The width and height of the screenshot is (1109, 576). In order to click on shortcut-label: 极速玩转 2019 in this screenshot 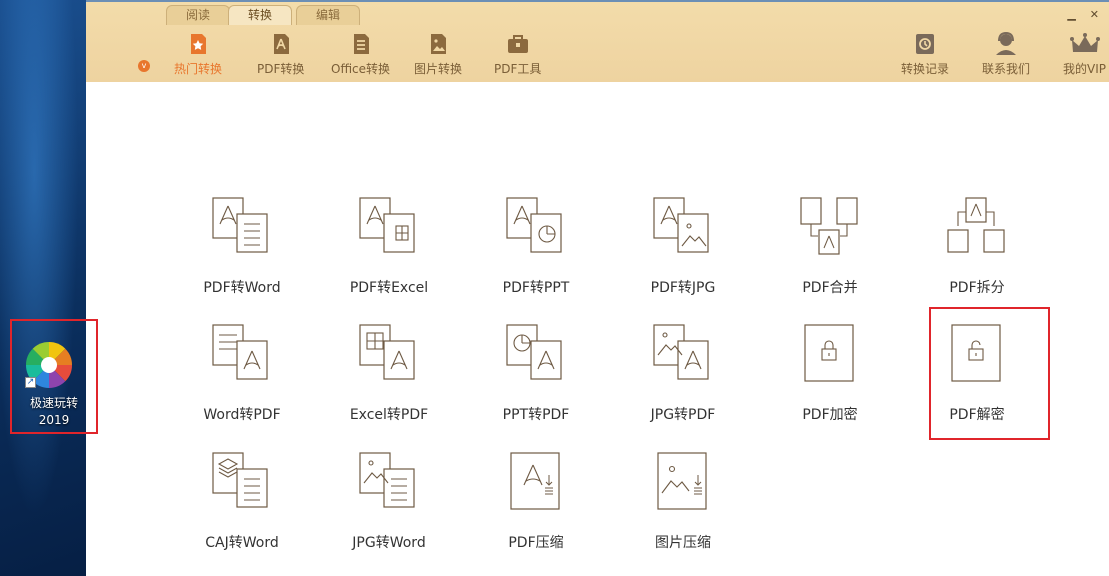, I will do `click(54, 412)`.